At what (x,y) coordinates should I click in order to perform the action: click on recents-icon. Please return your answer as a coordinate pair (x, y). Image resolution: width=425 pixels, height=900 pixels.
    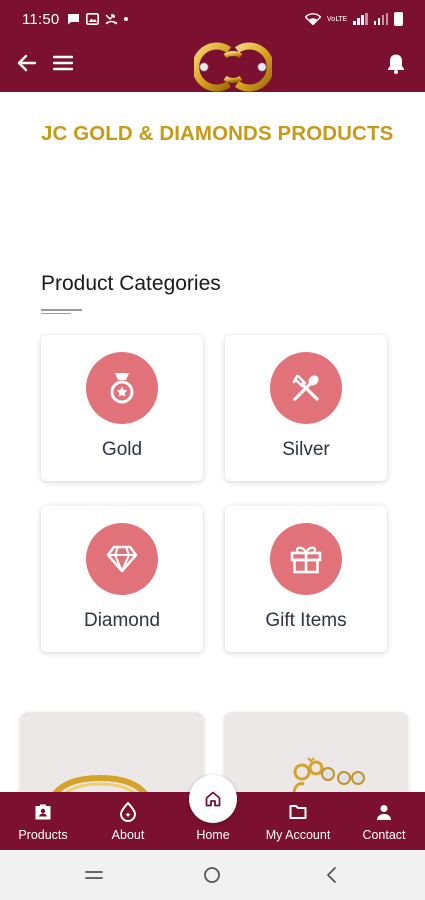
    Looking at the image, I should click on (94, 875).